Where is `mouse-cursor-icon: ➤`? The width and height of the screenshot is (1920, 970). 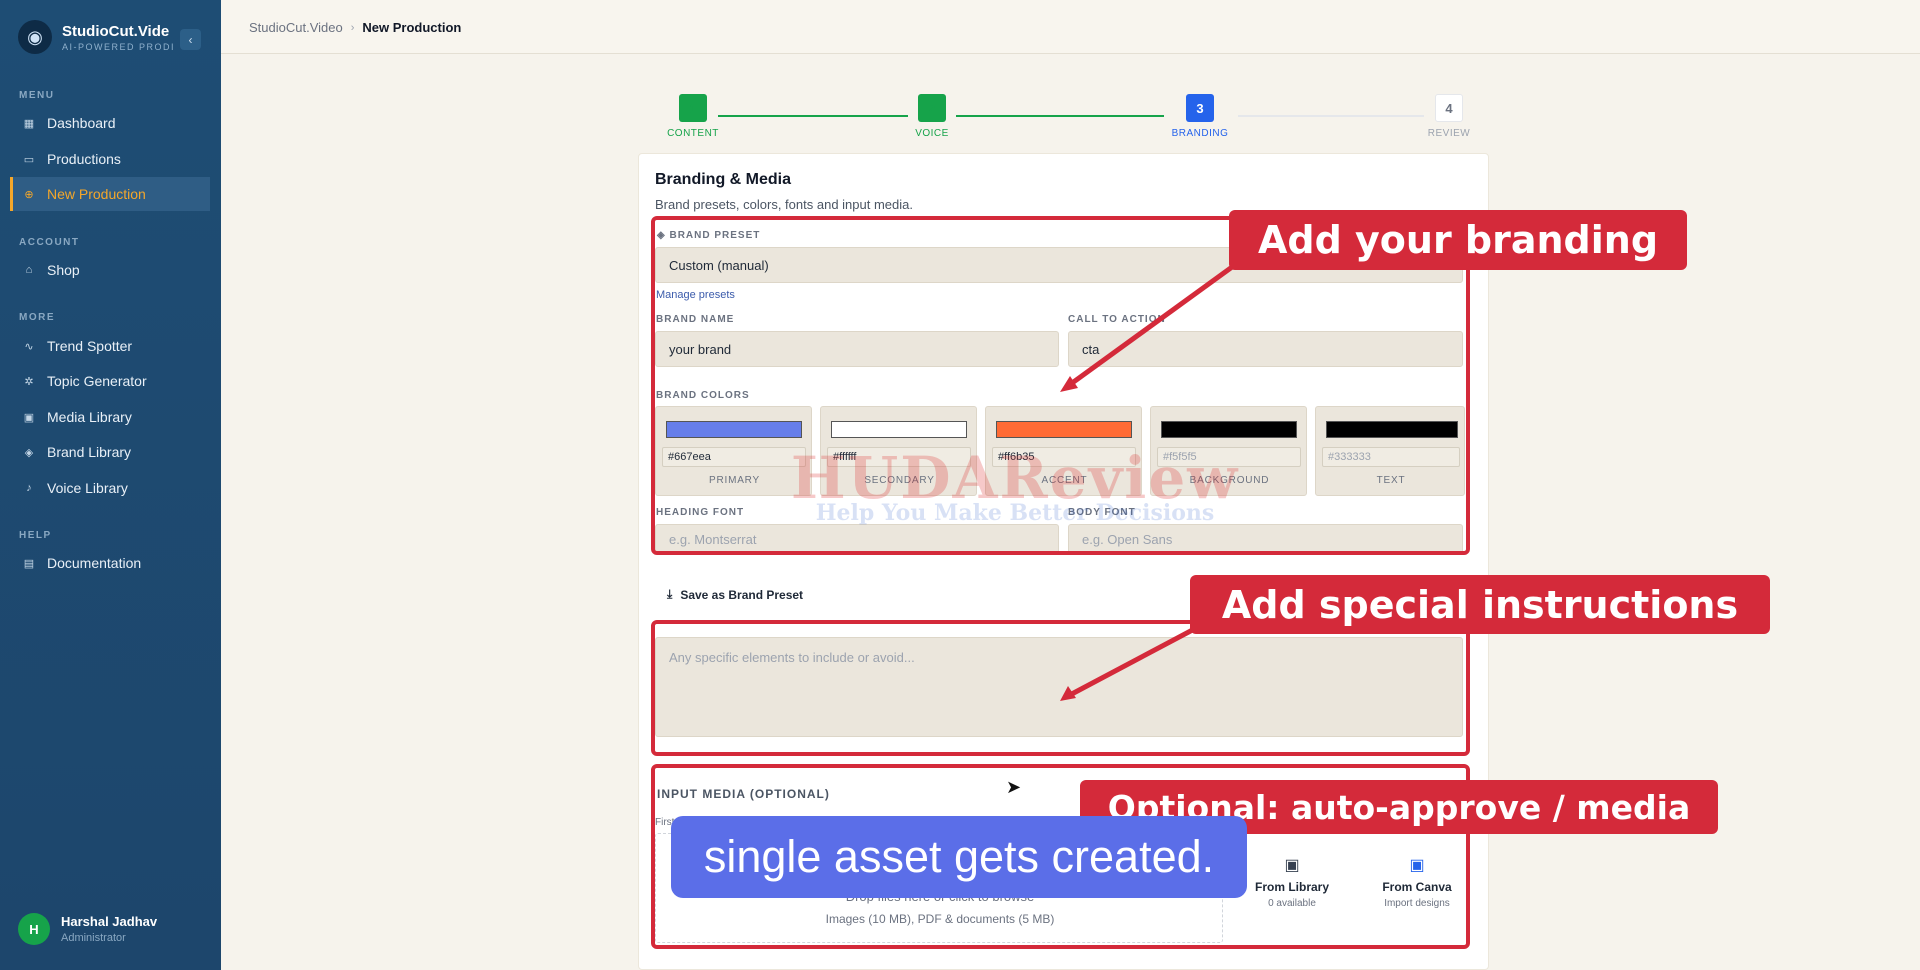 mouse-cursor-icon: ➤ is located at coordinates (1014, 787).